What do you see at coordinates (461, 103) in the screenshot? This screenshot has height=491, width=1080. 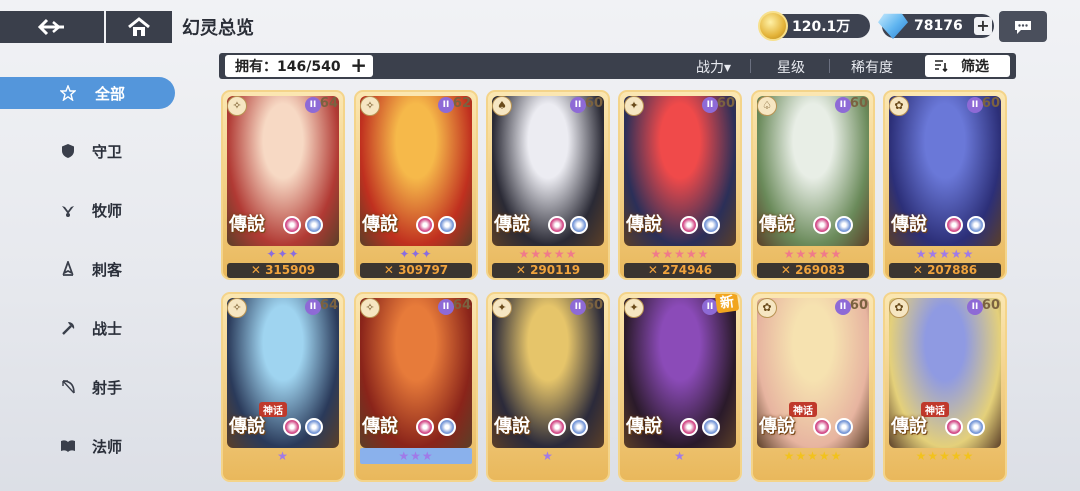 I see `hero-level: 62` at bounding box center [461, 103].